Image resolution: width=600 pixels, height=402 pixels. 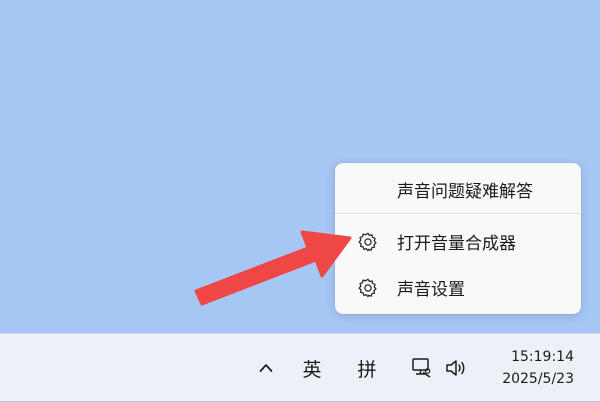 What do you see at coordinates (456, 243) in the screenshot?
I see `menu-item-label: 打开音量合成器` at bounding box center [456, 243].